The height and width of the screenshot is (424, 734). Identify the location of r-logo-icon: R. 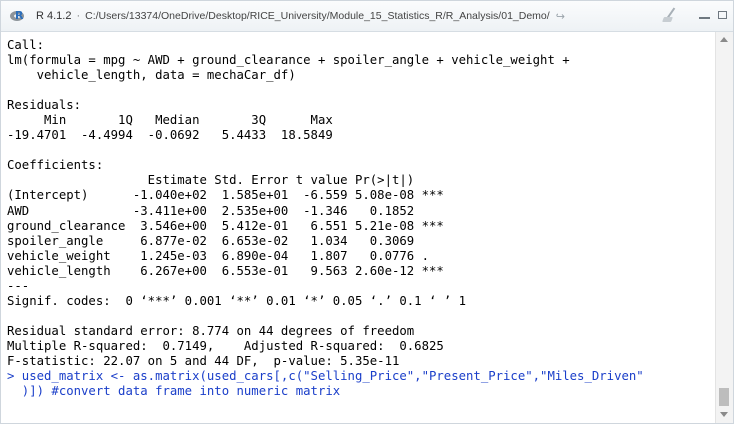
(17, 15).